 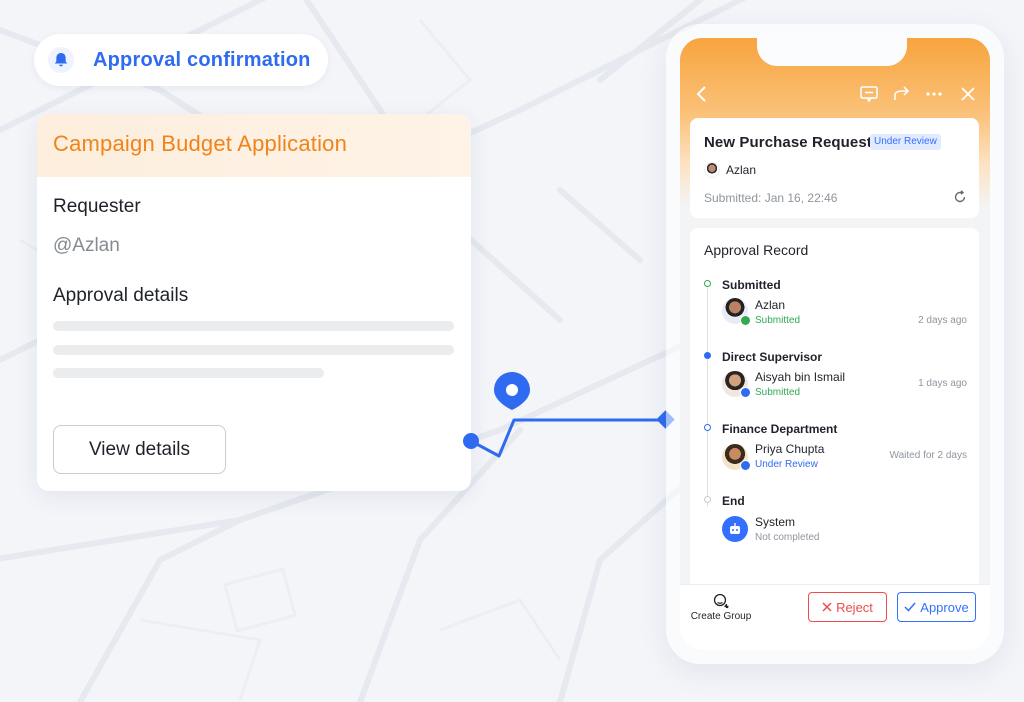 What do you see at coordinates (942, 383) in the screenshot?
I see `step-time: 1 days ago` at bounding box center [942, 383].